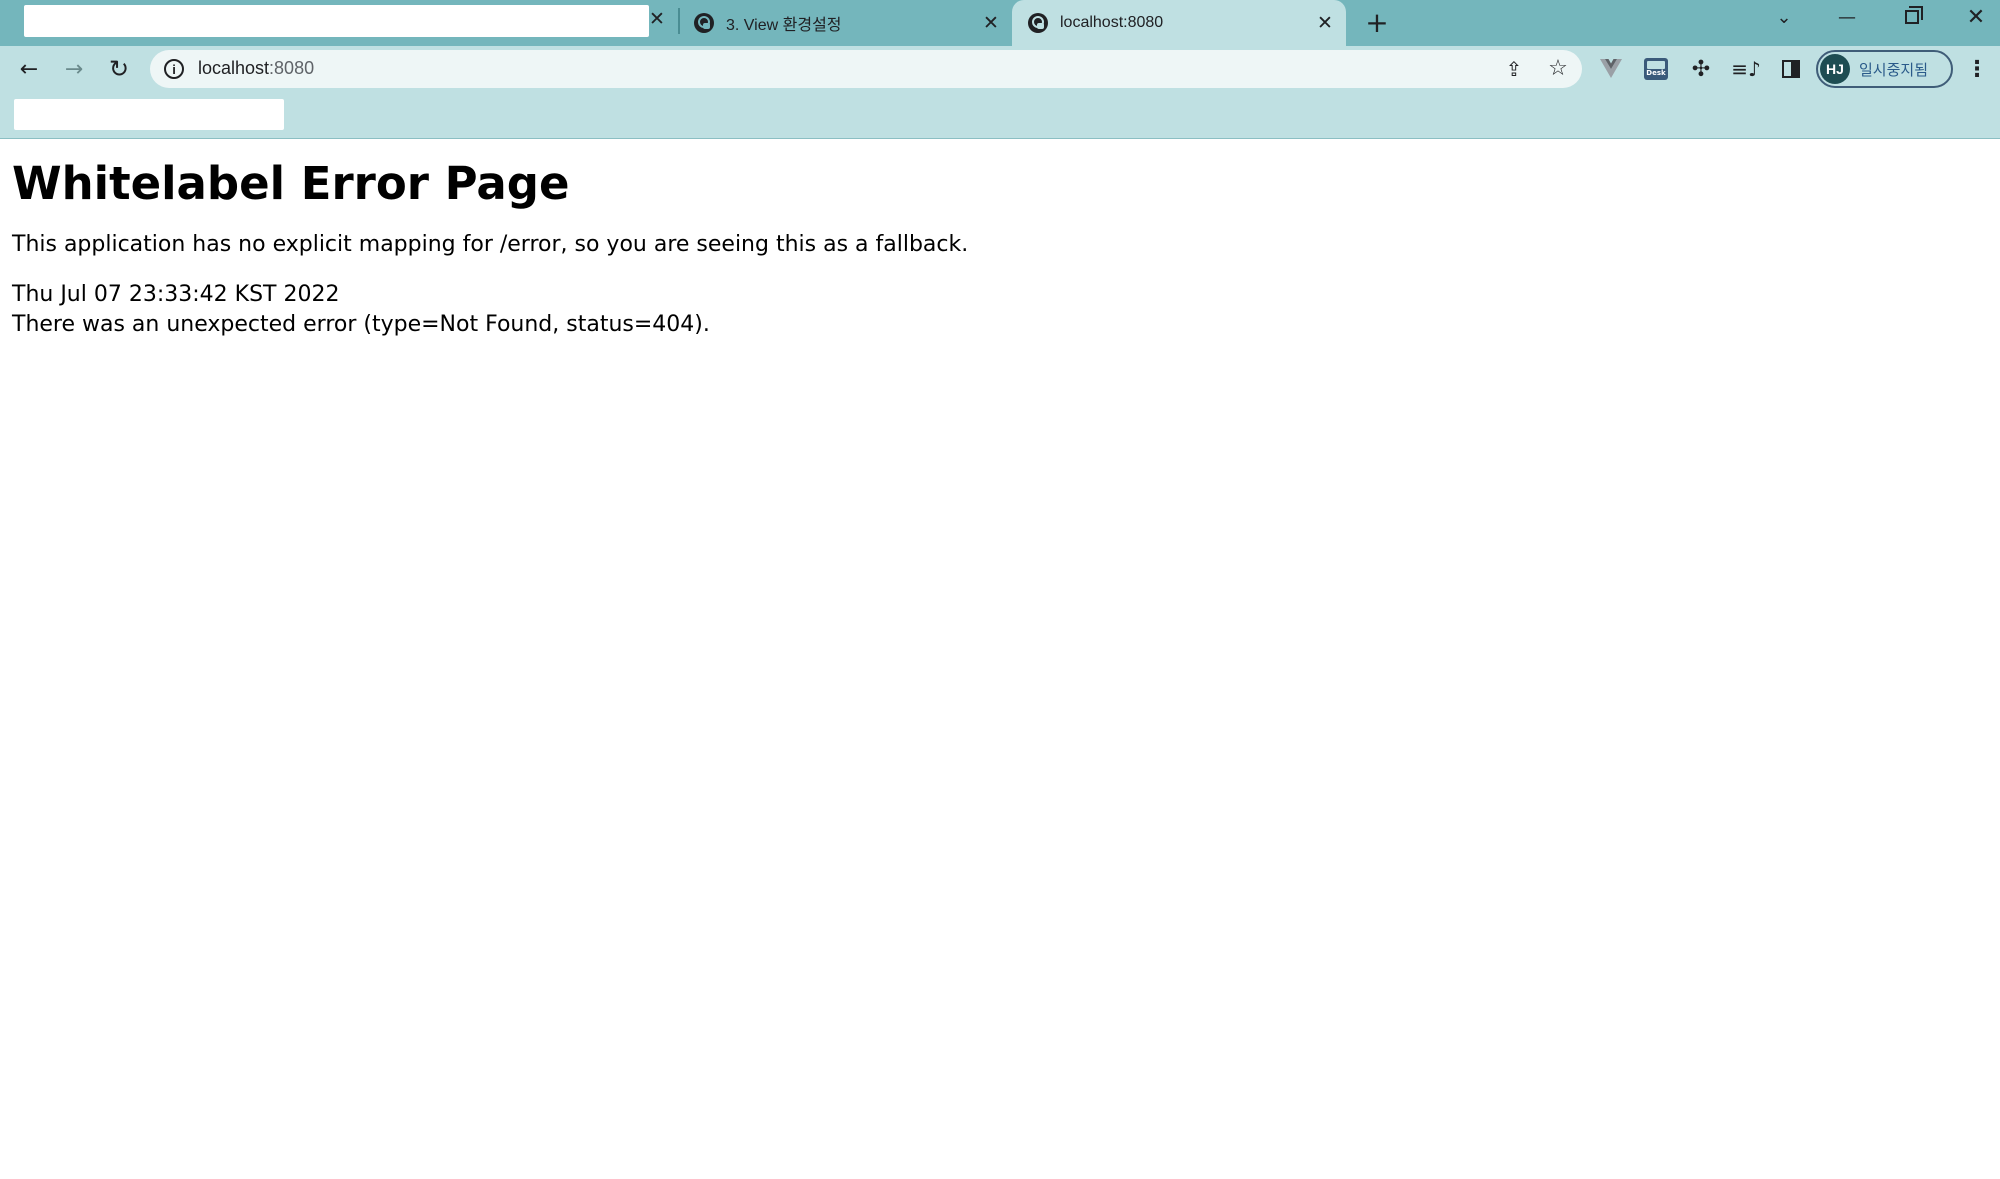 Image resolution: width=2000 pixels, height=1179 pixels. I want to click on side-panel-icon, so click(1791, 69).